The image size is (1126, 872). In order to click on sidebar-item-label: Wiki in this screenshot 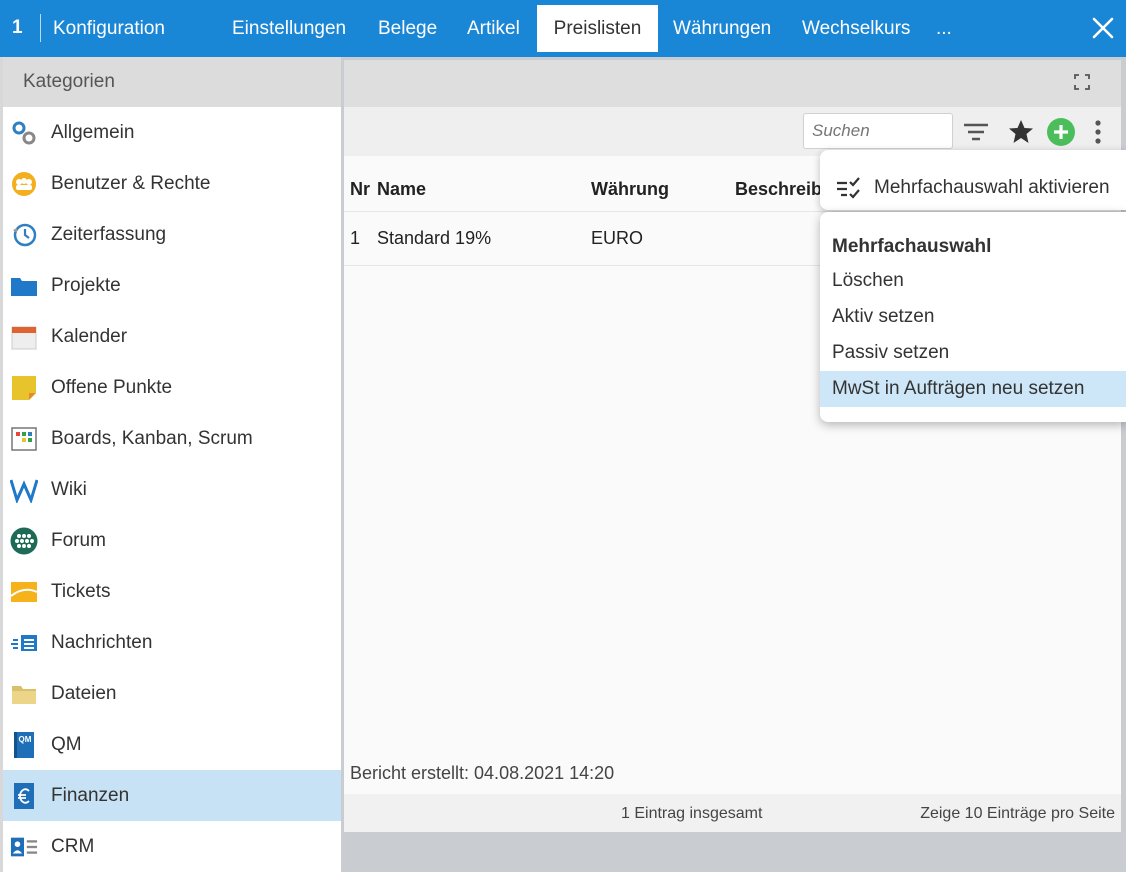, I will do `click(69, 489)`.